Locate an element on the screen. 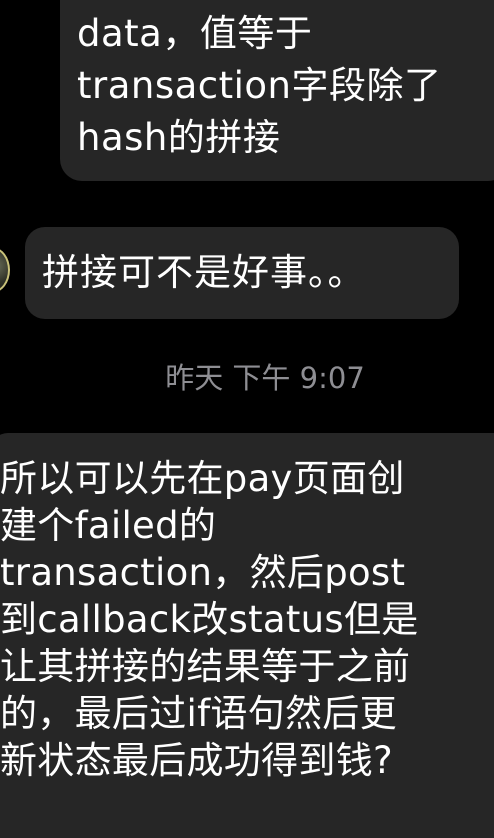  message-bubble-incoming-middle: 拼接可不是好事。。 is located at coordinates (242, 273).